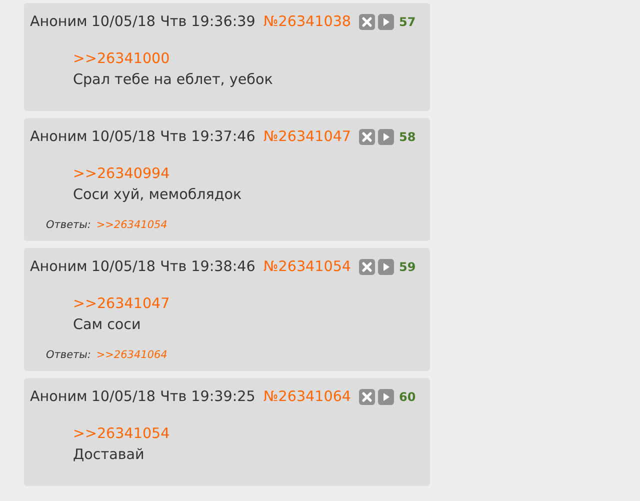 The width and height of the screenshot is (640, 501). I want to click on post-index: 60, so click(407, 397).